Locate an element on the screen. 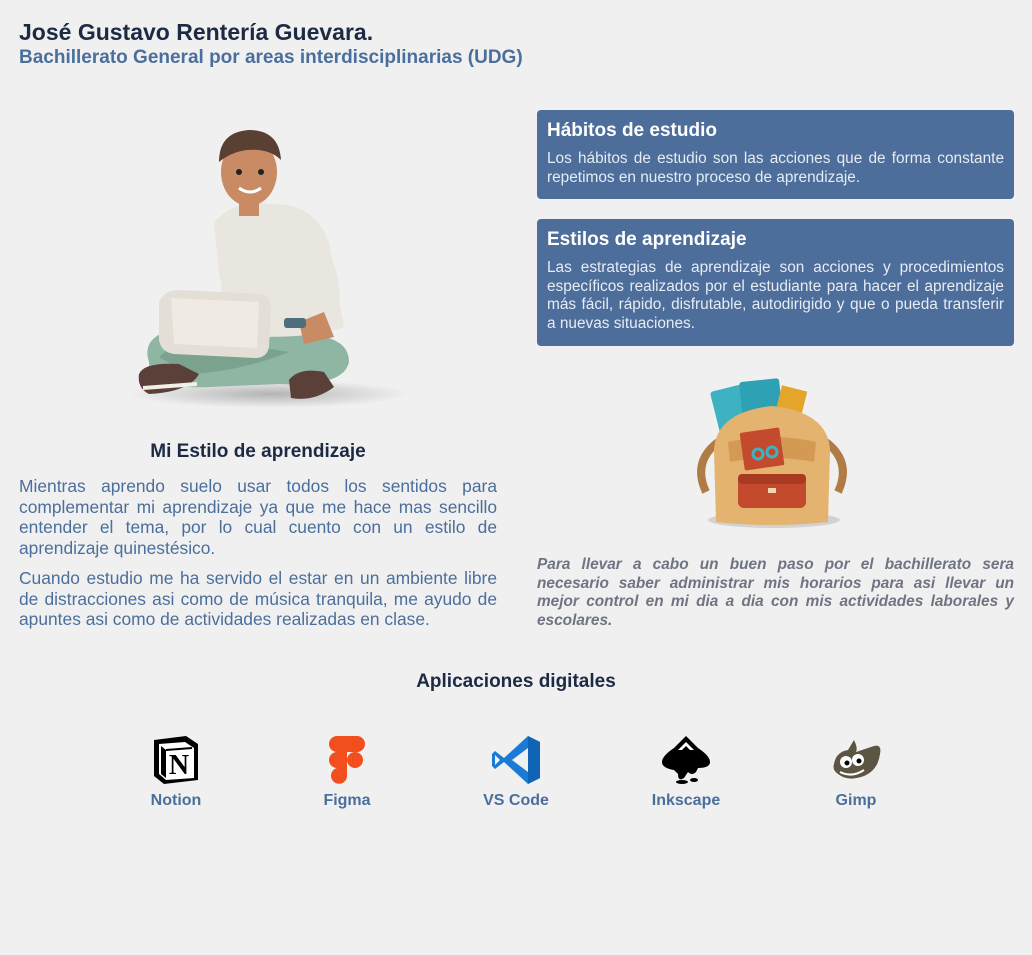 The width and height of the screenshot is (1032, 955). author-name: José Gustavo Rentería Guevara. is located at coordinates (196, 32).